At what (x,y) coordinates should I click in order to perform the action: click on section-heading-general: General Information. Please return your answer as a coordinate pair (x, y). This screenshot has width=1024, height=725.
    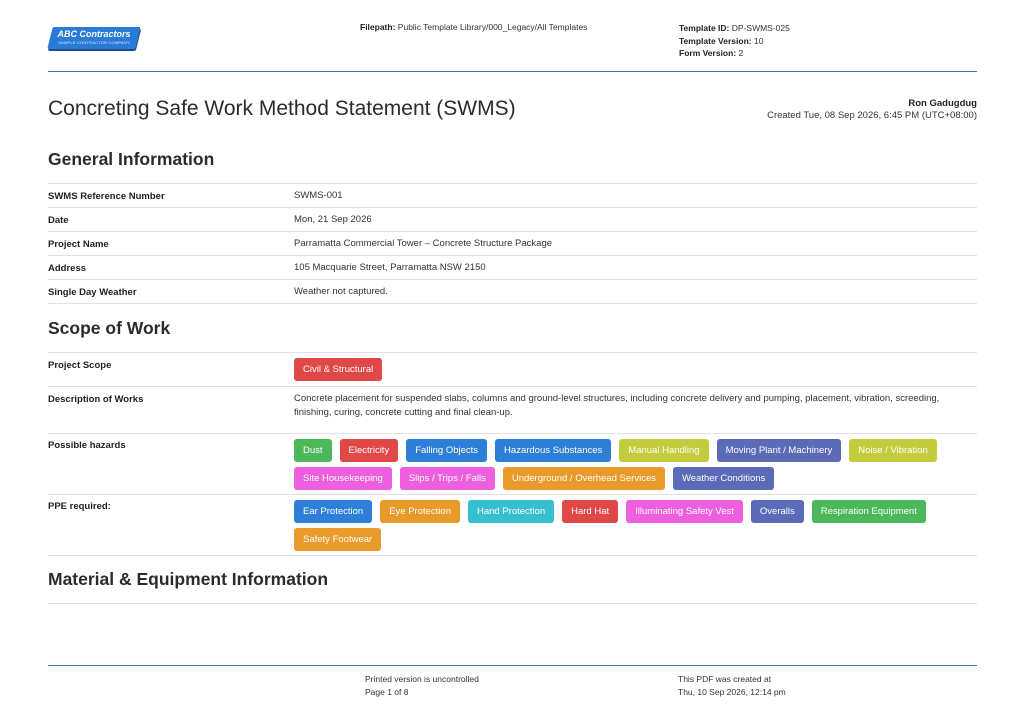
    Looking at the image, I should click on (131, 159).